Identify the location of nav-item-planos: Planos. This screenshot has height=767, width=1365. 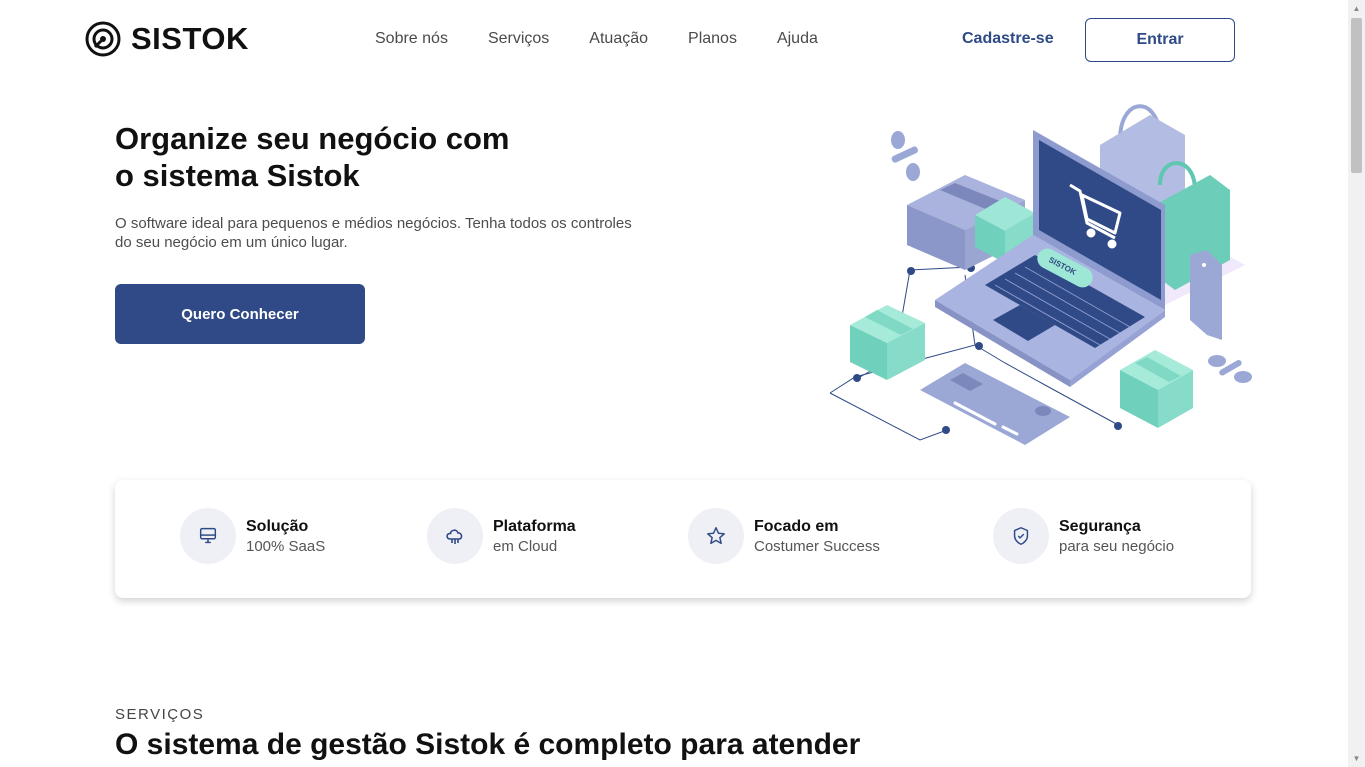
(712, 39).